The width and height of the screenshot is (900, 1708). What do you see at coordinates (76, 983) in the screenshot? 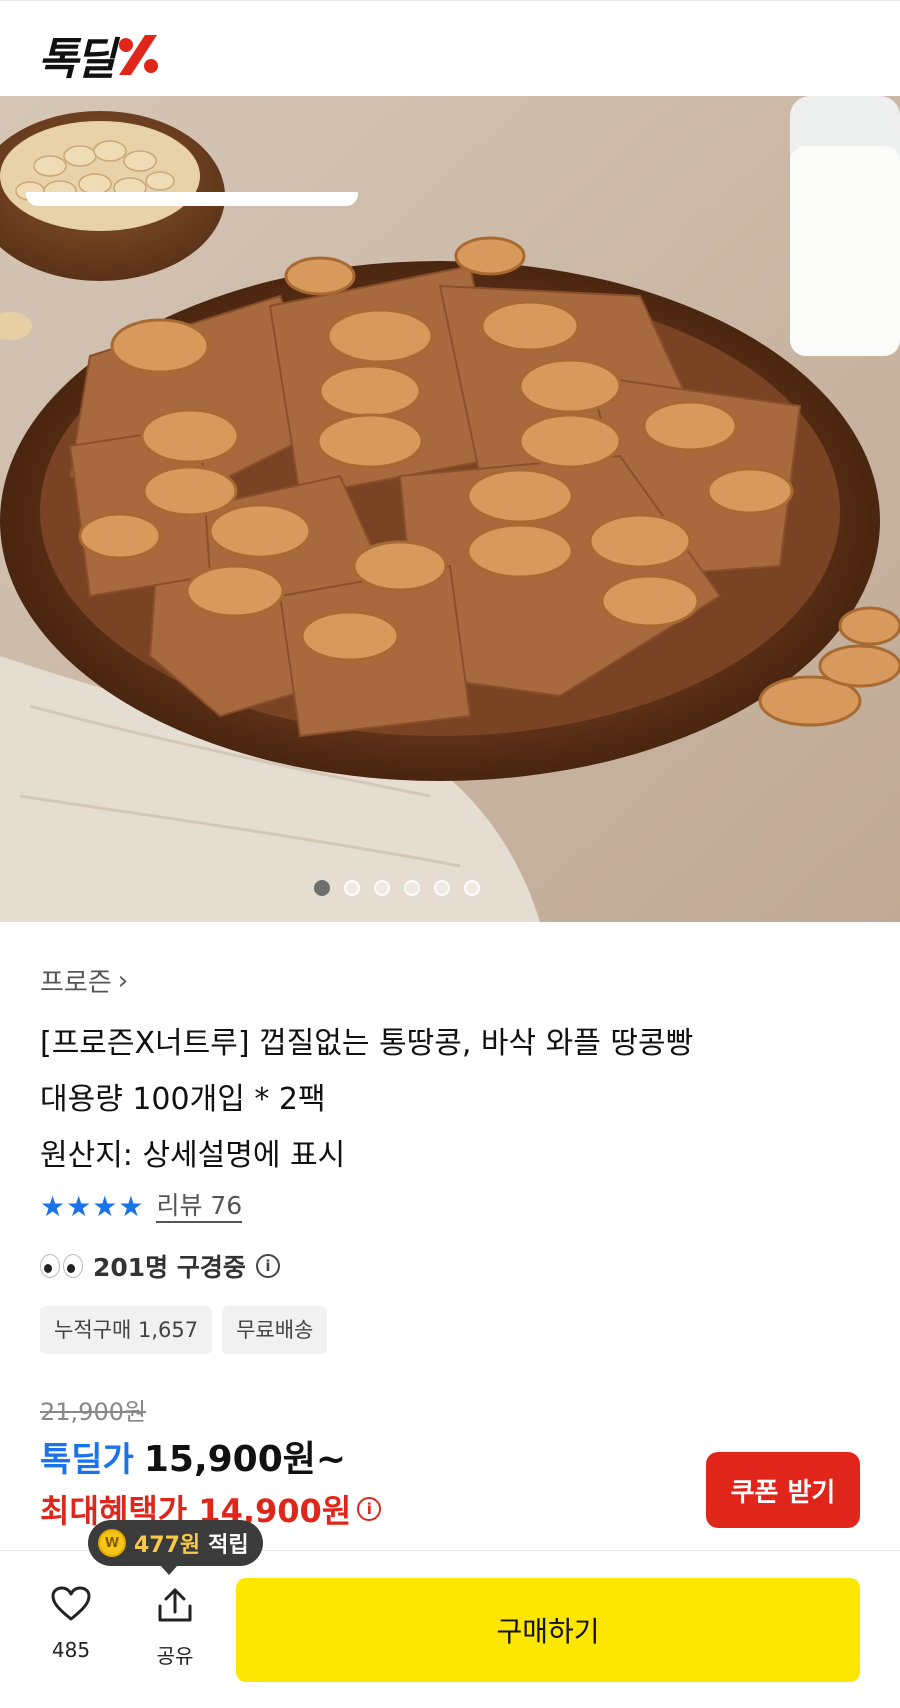
I see `category-label: 프로즌` at bounding box center [76, 983].